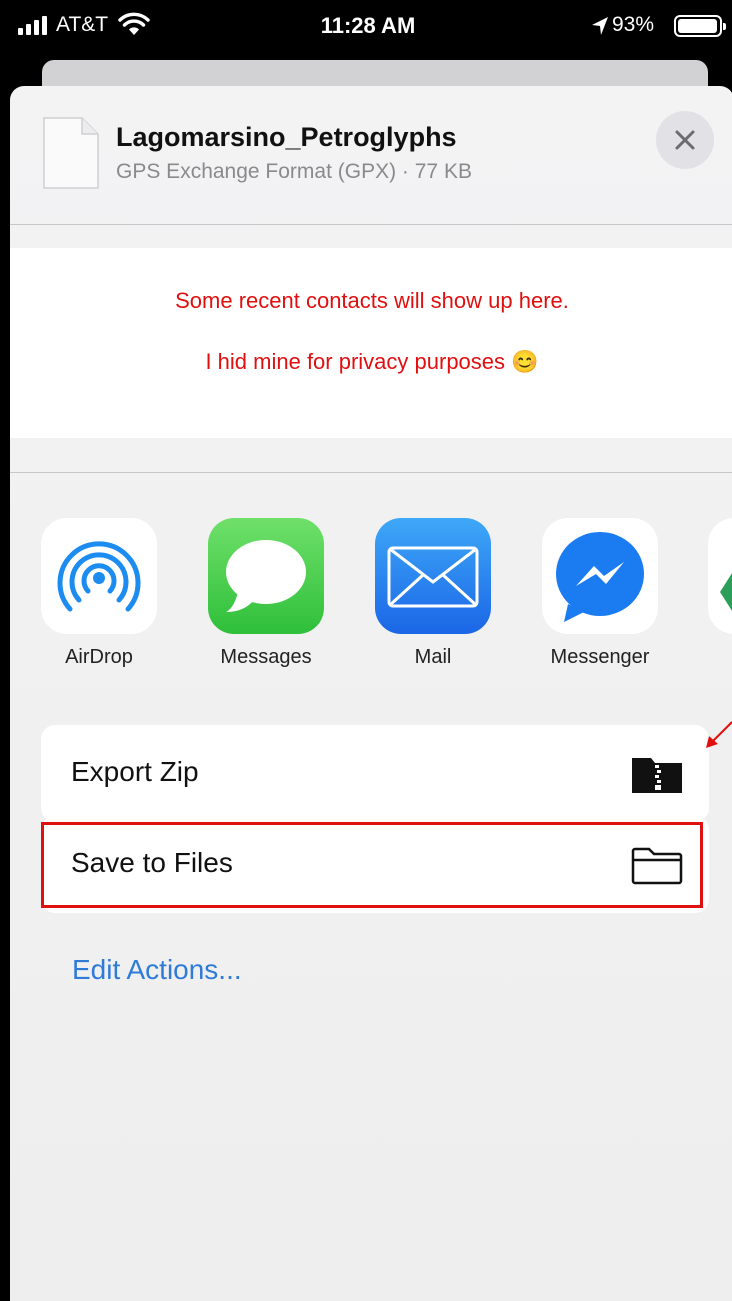 The width and height of the screenshot is (732, 1301). I want to click on highlight-box, so click(372, 865).